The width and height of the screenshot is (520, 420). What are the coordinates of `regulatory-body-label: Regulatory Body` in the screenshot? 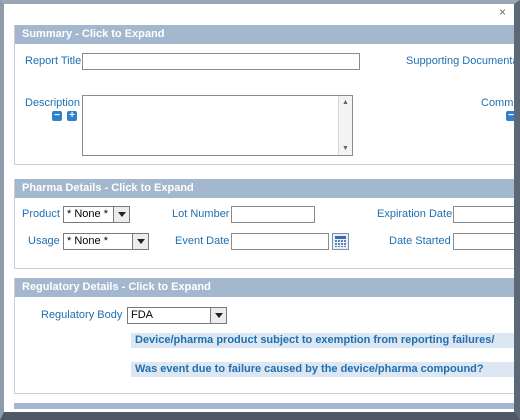 It's located at (82, 315).